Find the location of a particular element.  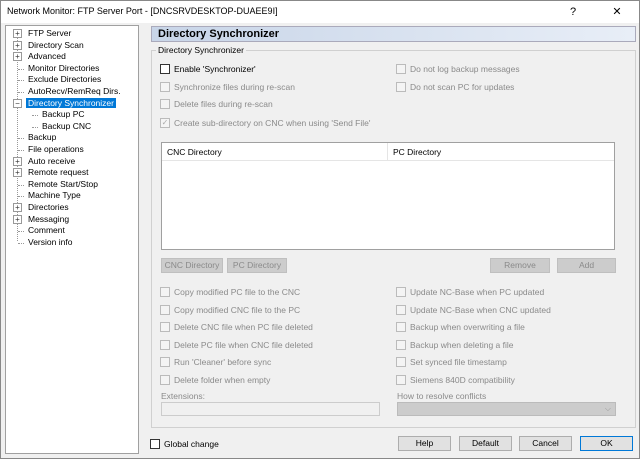

tree-item: Remote request is located at coordinates (58, 172).